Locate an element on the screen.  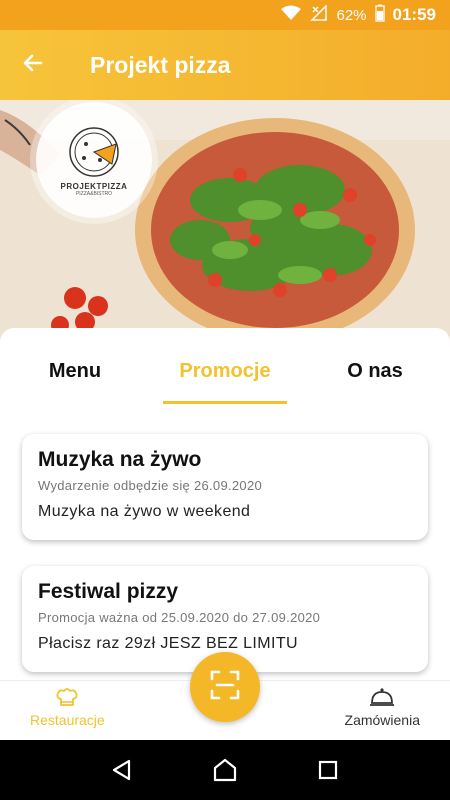
home-icon is located at coordinates (225, 770).